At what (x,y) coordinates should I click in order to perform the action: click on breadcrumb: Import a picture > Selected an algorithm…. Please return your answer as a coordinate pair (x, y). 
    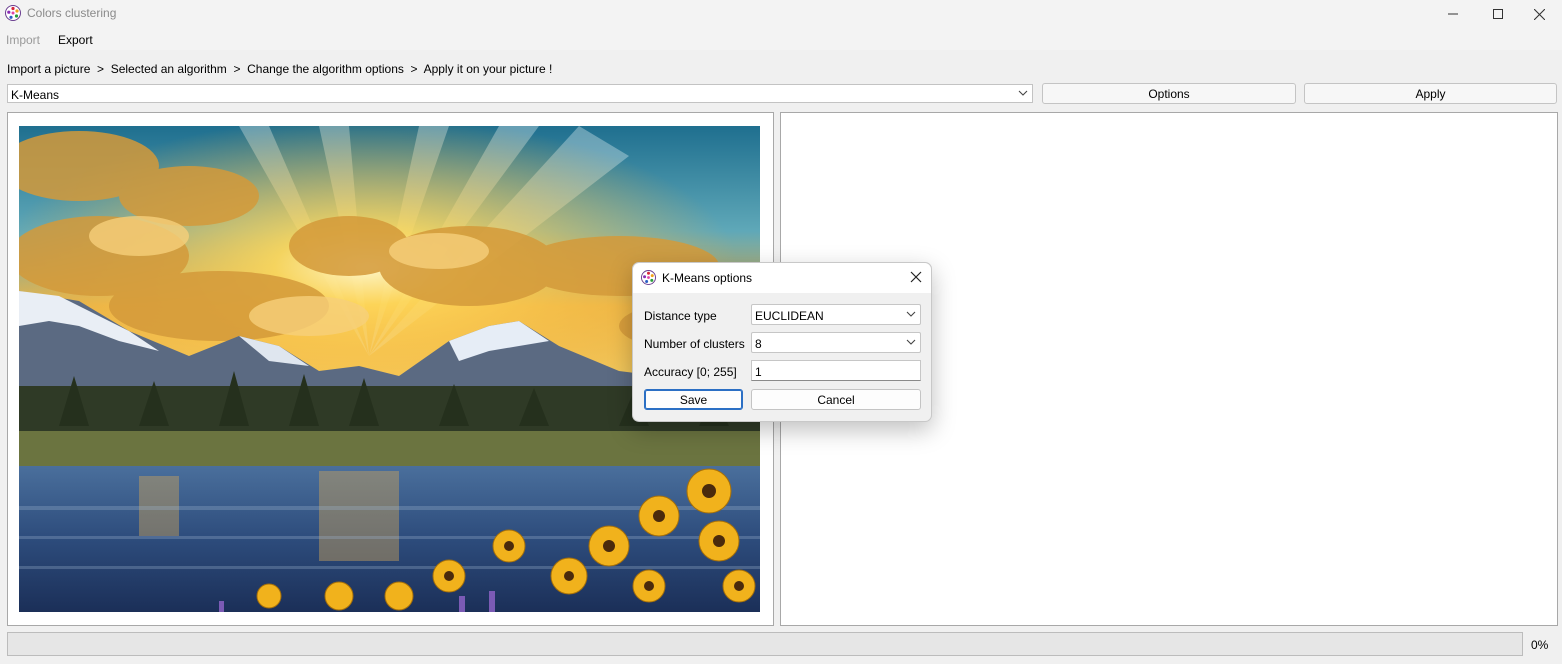
    Looking at the image, I should click on (280, 69).